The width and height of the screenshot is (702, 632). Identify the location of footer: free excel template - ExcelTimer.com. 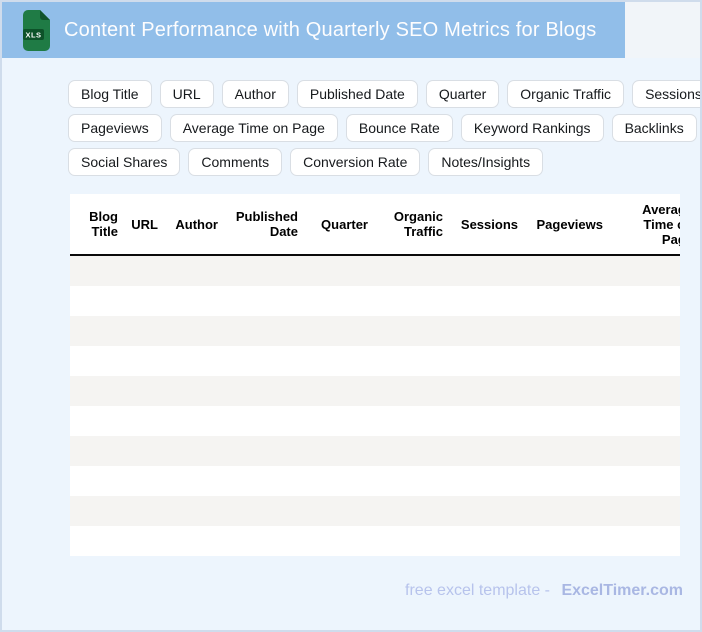
(544, 591).